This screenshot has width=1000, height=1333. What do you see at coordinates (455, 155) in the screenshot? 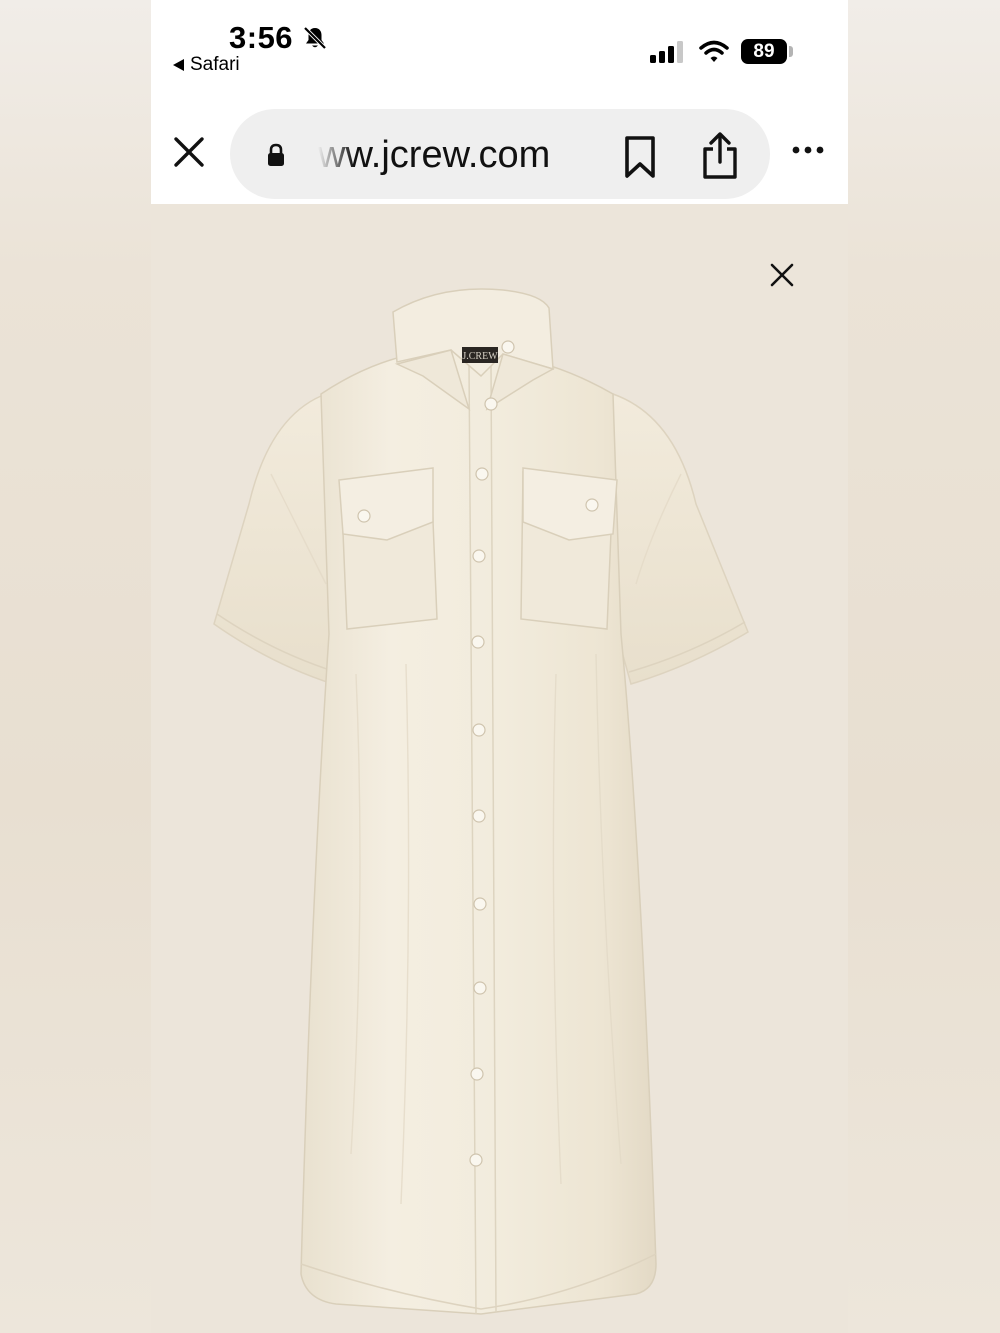
I see `url-text: ww.jcrew.com` at bounding box center [455, 155].